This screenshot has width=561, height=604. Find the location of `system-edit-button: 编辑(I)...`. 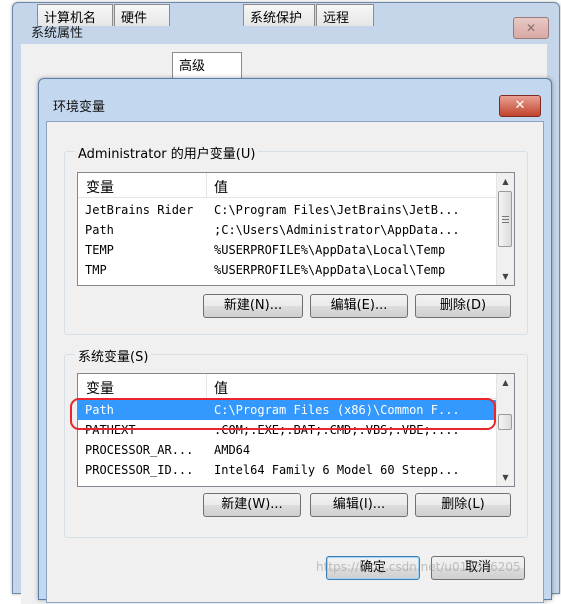

system-edit-button: 编辑(I)... is located at coordinates (359, 505).